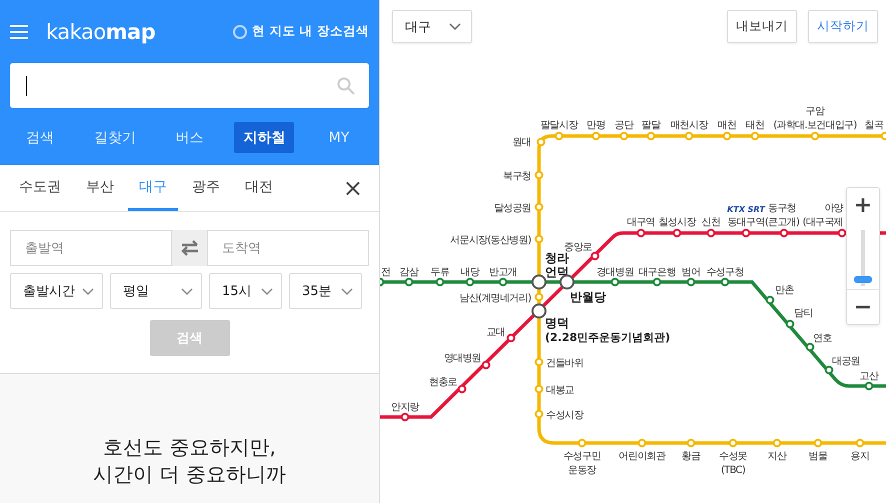 Image resolution: width=886 pixels, height=503 pixels. I want to click on zoom-in-button: +, so click(863, 205).